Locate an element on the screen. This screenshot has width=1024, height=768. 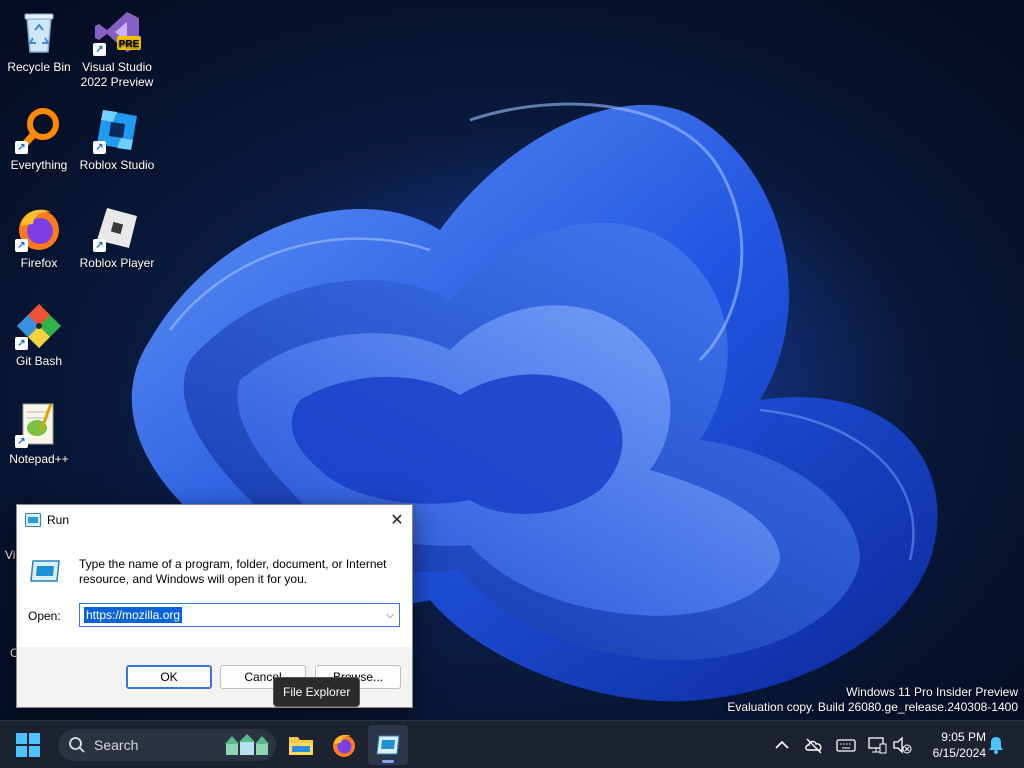
start-button is located at coordinates (28, 745).